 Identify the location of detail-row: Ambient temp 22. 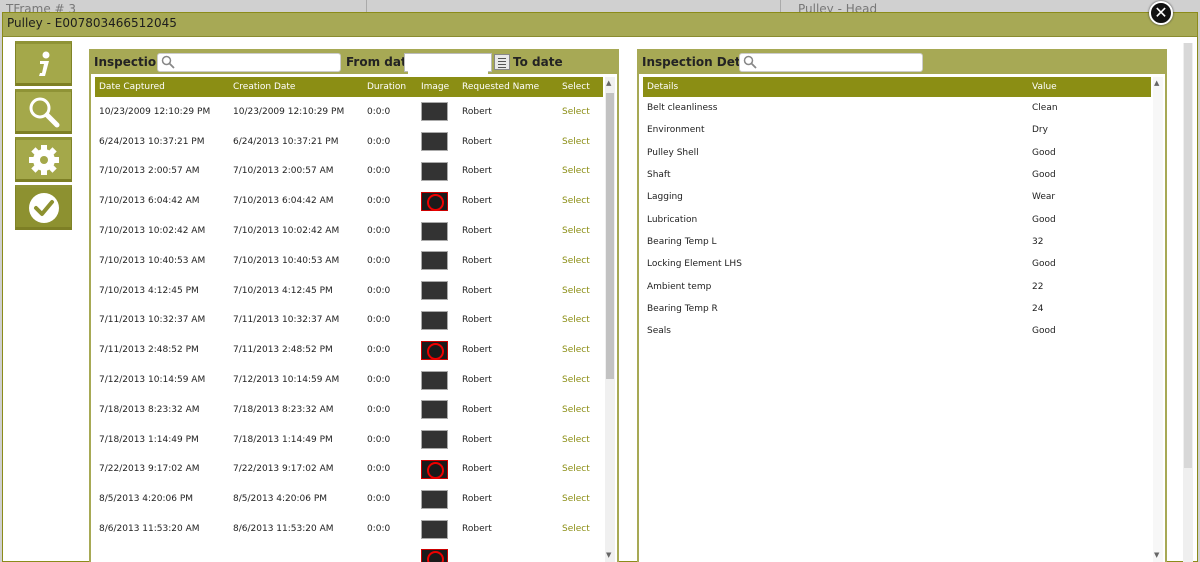
(897, 286).